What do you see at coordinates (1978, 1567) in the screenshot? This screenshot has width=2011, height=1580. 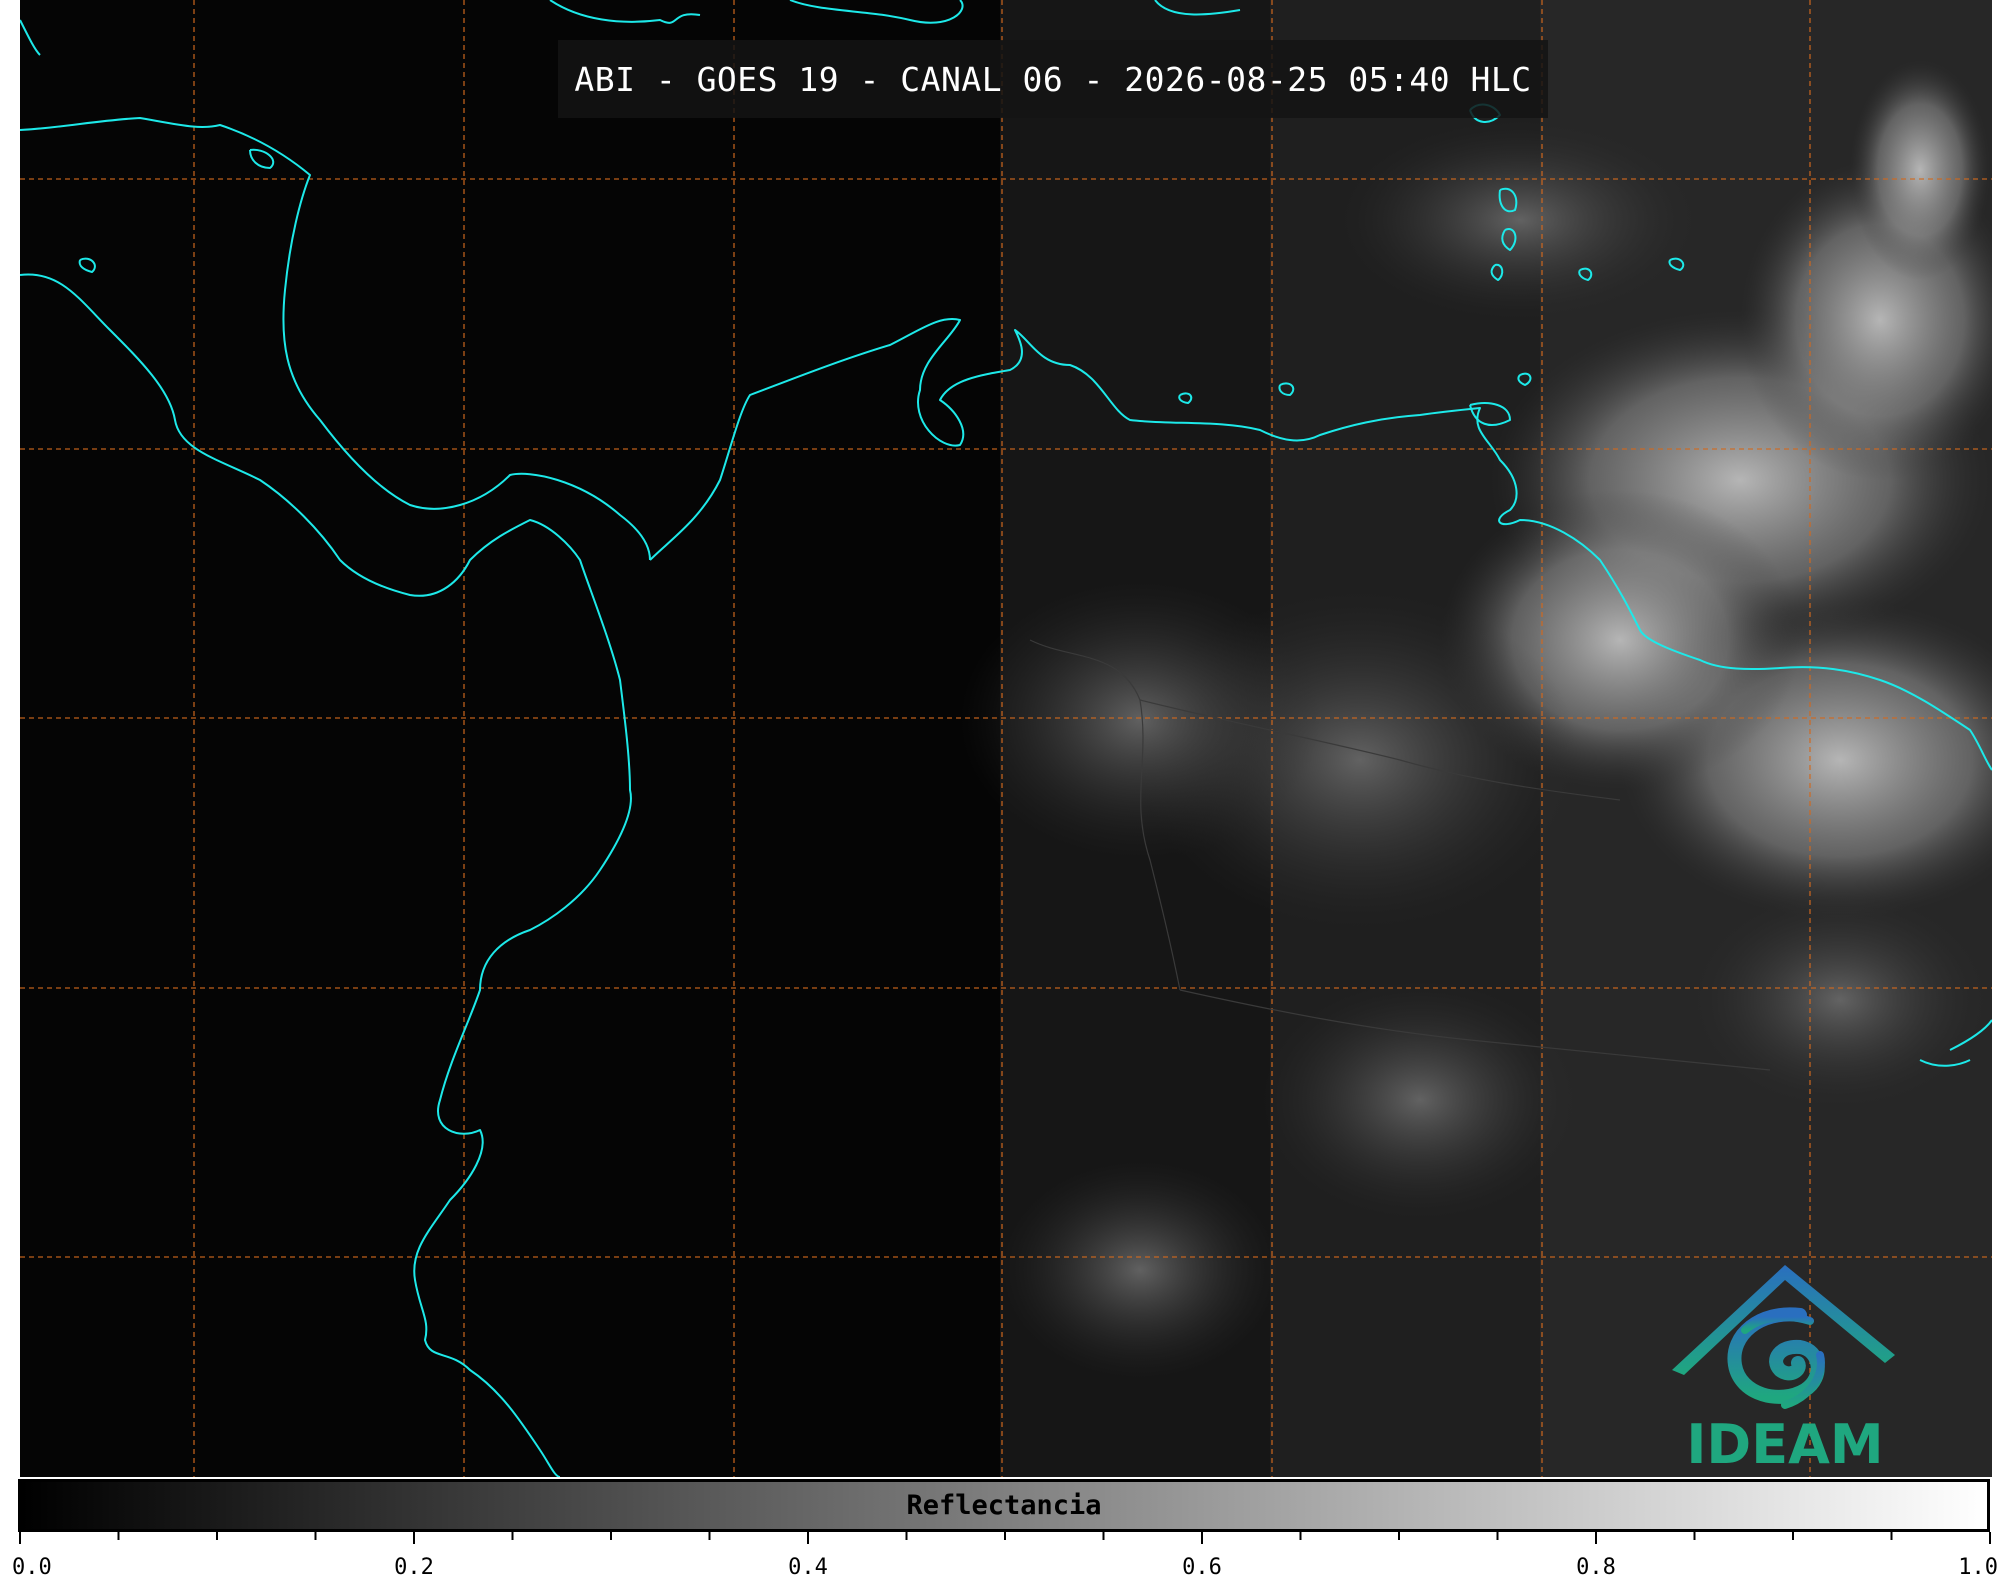 I see `colorbar-tick-label: 1.0` at bounding box center [1978, 1567].